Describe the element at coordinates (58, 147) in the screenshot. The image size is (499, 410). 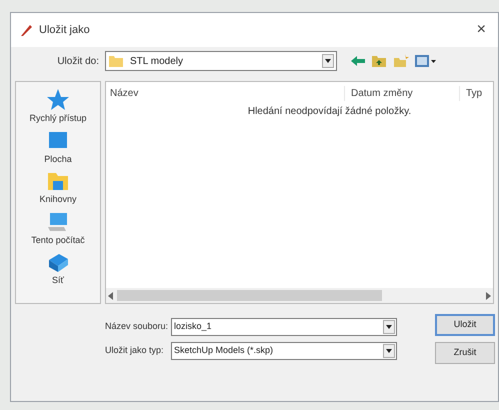
I see `sidebar-item: Plocha` at that location.